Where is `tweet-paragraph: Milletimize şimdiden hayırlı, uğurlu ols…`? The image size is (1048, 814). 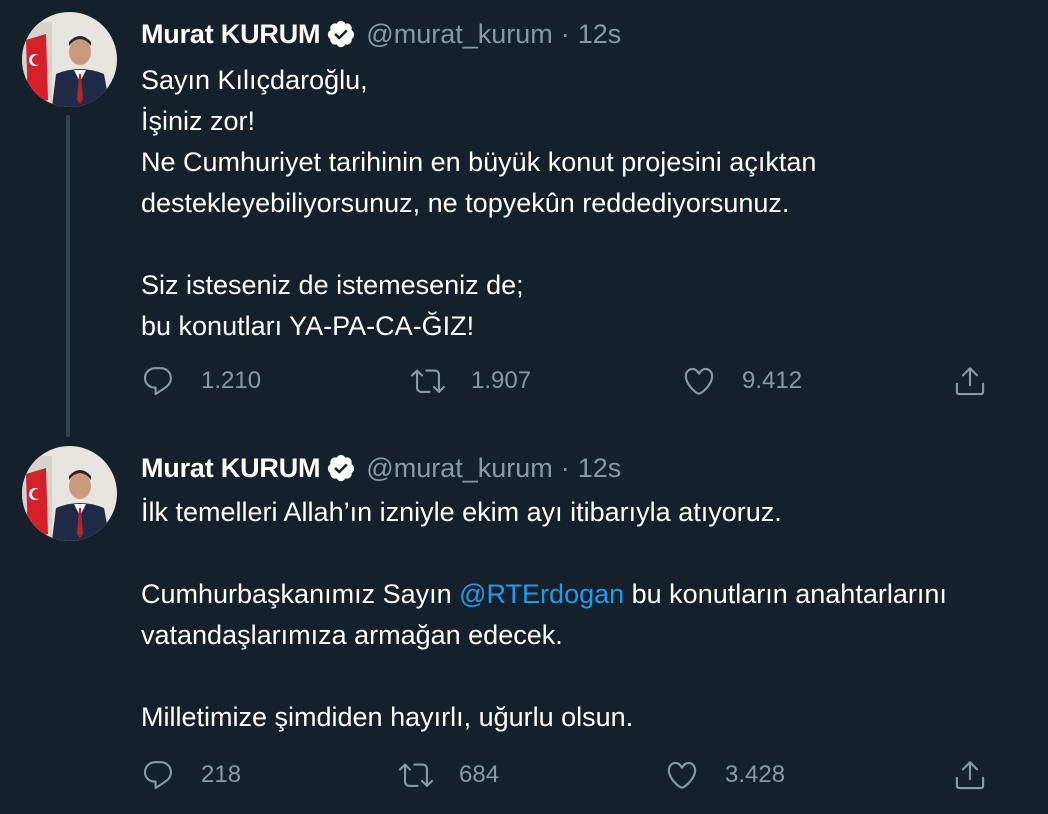
tweet-paragraph: Milletimize şimdiden hayırlı, uğurlu ols… is located at coordinates (387, 717).